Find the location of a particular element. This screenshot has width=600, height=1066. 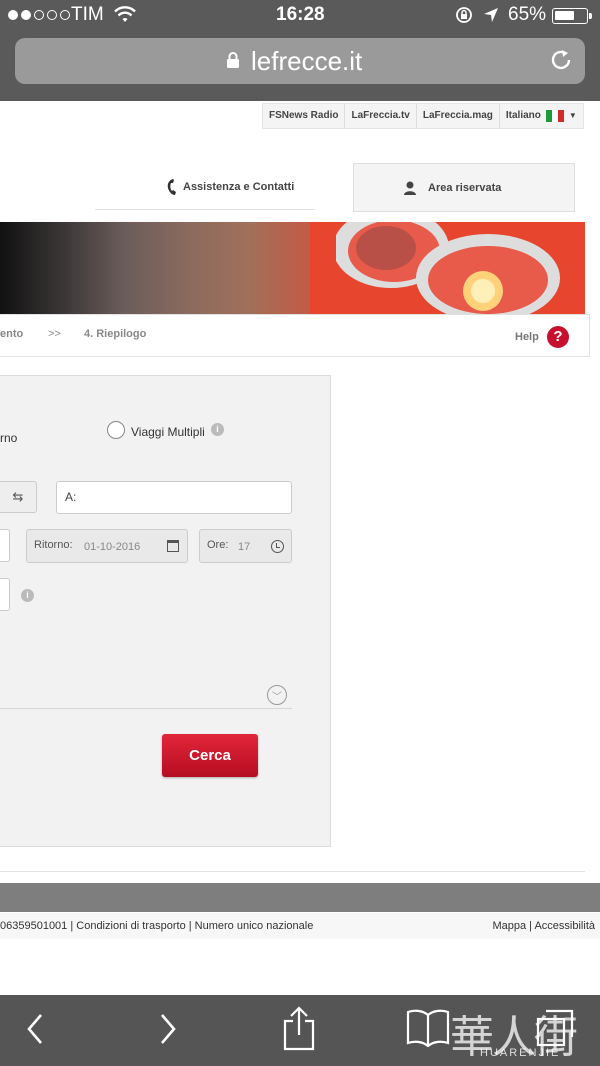

browser-top-chrome: TIM 16:28 65% lefrecce.it is located at coordinates (300, 50).